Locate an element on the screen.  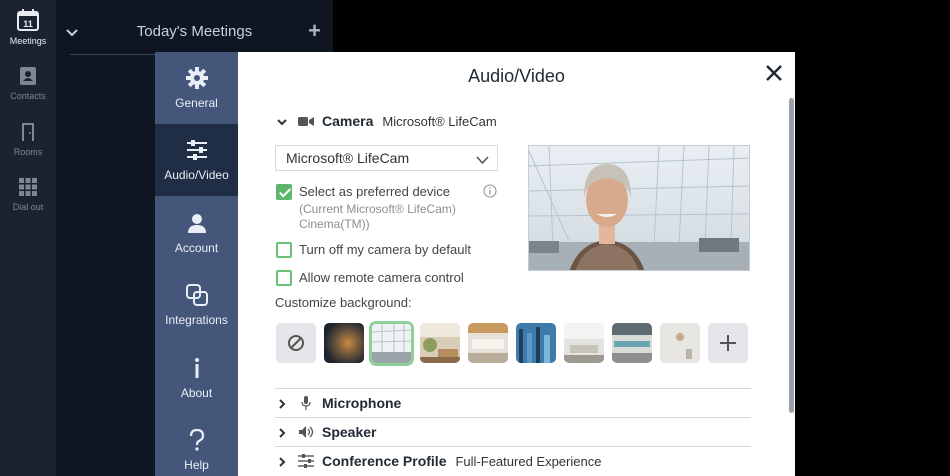
plus-icon is located at coordinates (728, 343).